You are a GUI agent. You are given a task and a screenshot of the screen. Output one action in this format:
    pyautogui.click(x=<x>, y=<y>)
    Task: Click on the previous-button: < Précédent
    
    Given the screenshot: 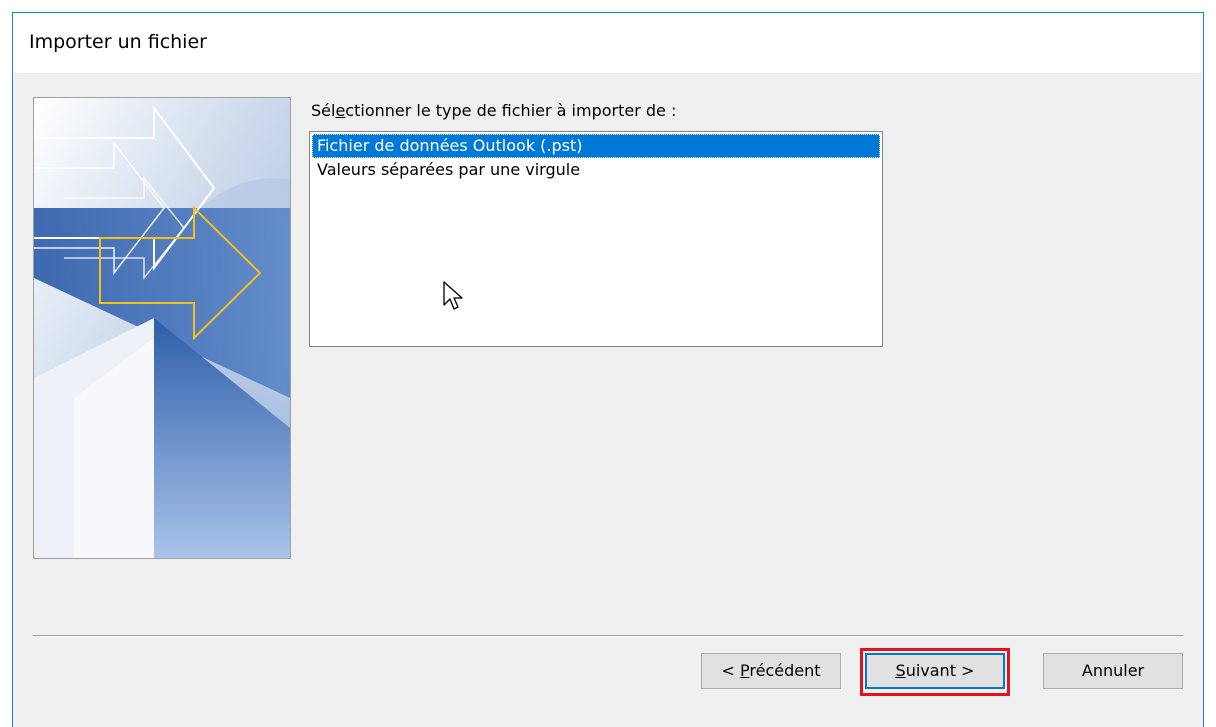 What is the action you would take?
    pyautogui.click(x=771, y=671)
    